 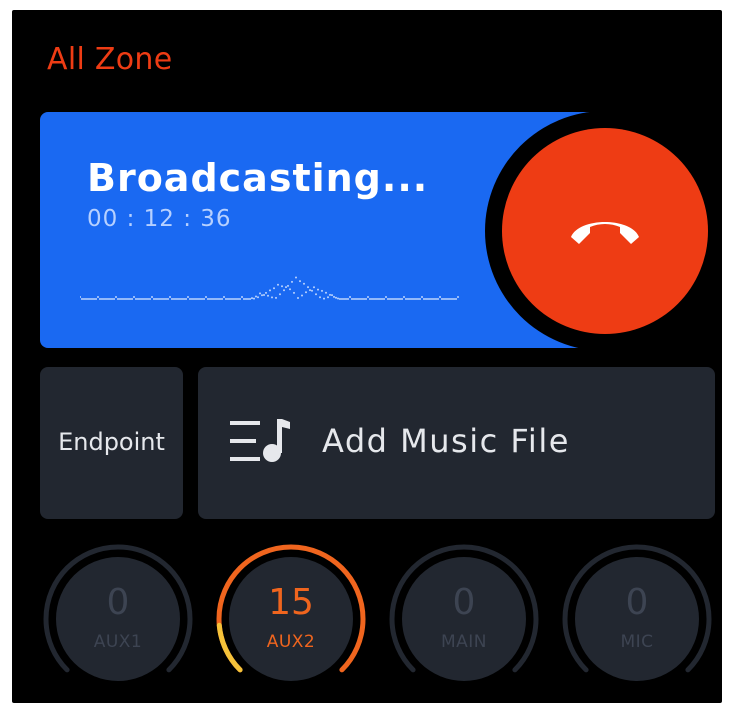 I want to click on volume-knob-aux2: 15 AUX2, so click(x=291, y=619).